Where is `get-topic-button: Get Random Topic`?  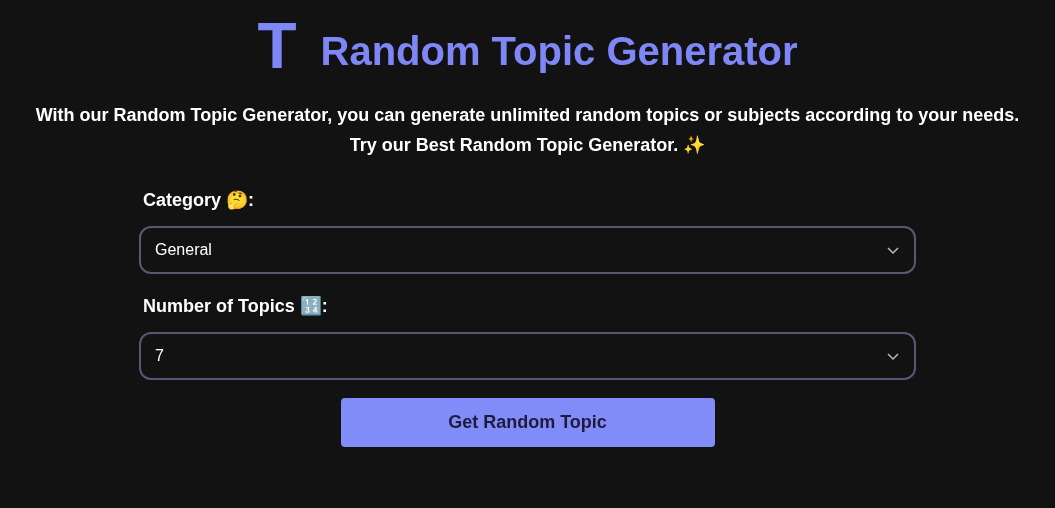 get-topic-button: Get Random Topic is located at coordinates (527, 422).